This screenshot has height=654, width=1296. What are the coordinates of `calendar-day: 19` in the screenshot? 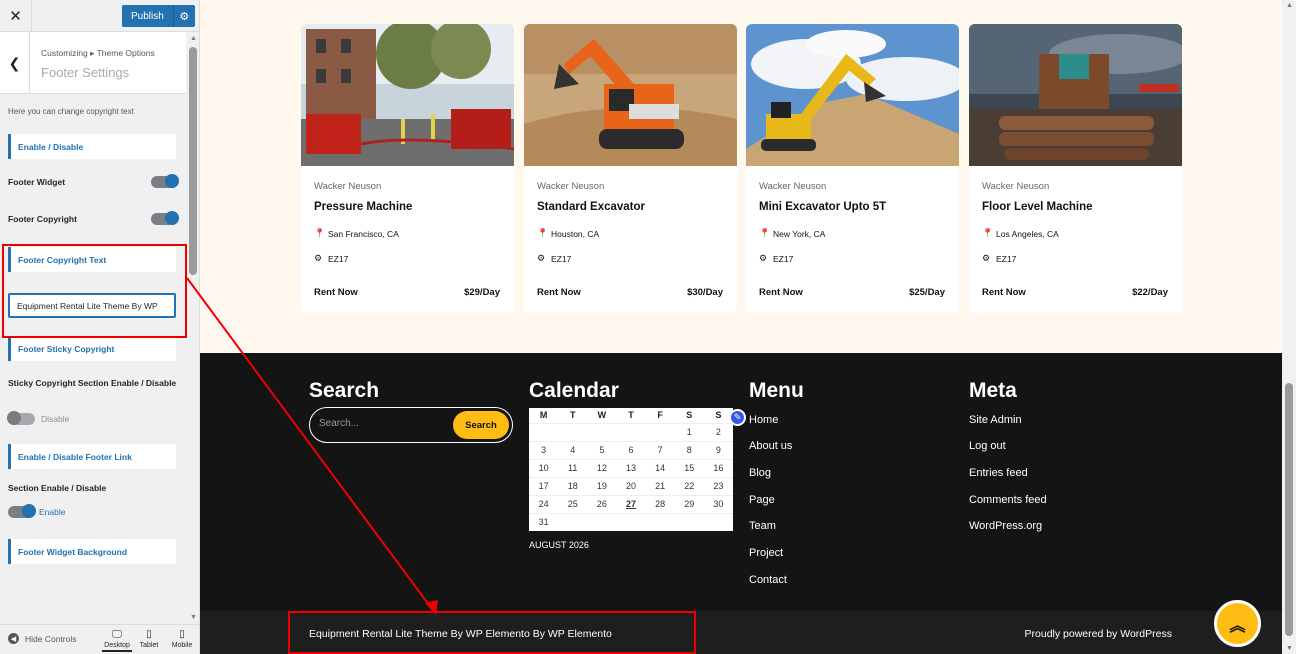 It's located at (602, 485).